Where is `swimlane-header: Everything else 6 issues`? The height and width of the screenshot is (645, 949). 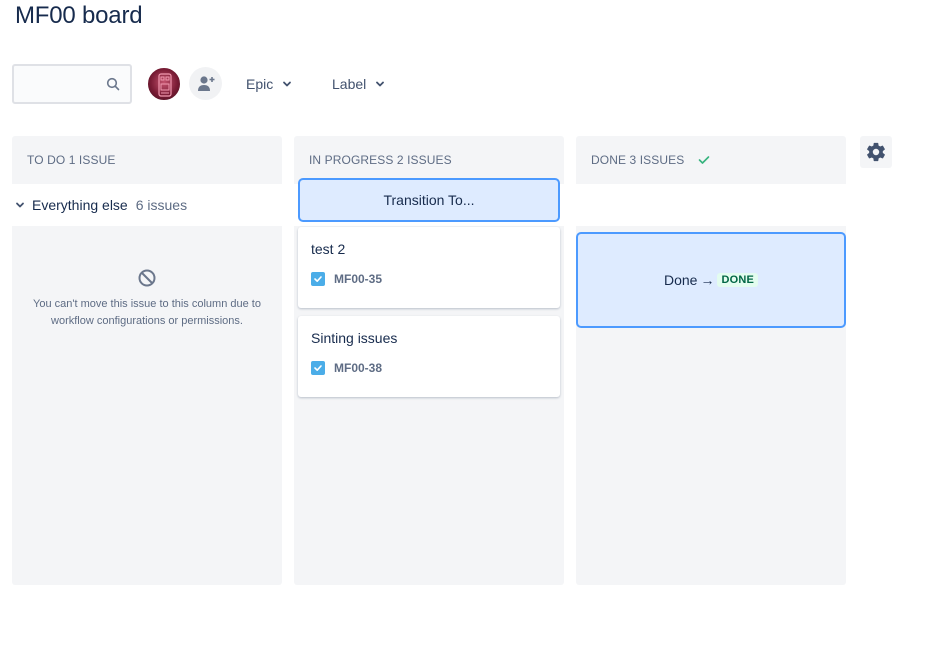
swimlane-header: Everything else 6 issues is located at coordinates (101, 205).